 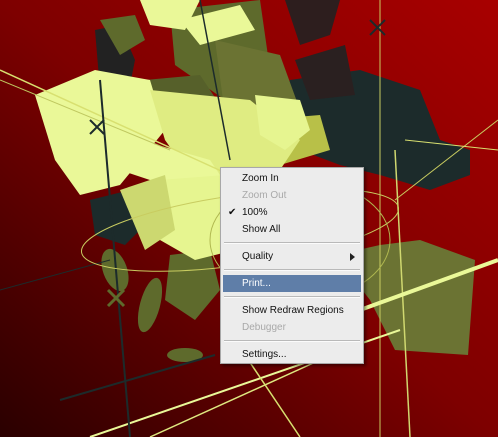 I want to click on menu-item-show-all: Show All, so click(x=292, y=229).